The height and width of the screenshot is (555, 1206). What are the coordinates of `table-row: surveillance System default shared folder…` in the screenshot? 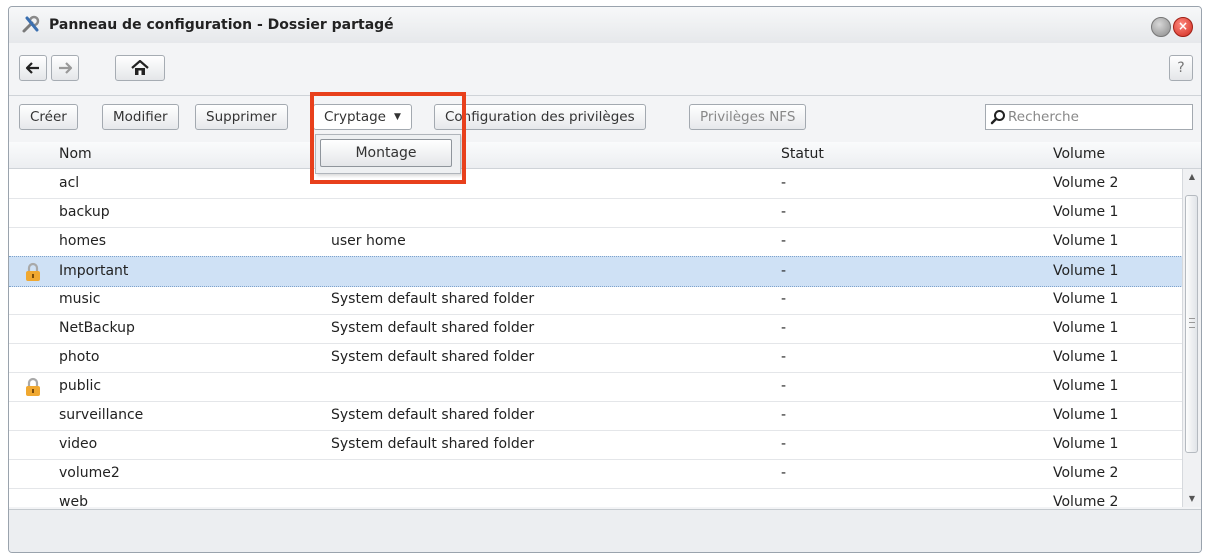 It's located at (596, 416).